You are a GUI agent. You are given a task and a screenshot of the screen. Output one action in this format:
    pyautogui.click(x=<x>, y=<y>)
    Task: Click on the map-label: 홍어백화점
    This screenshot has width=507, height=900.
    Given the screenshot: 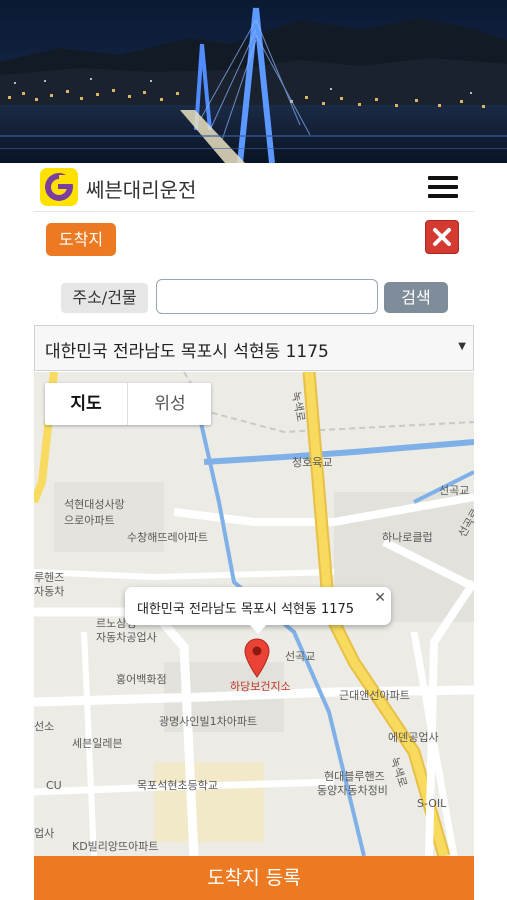 What is the action you would take?
    pyautogui.click(x=141, y=679)
    